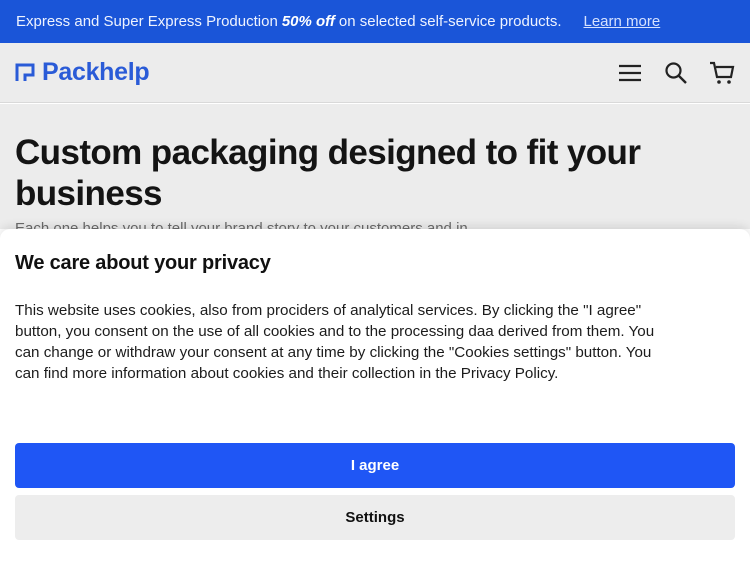 Image resolution: width=750 pixels, height=563 pixels. I want to click on promo-highlight: 50% off, so click(308, 21).